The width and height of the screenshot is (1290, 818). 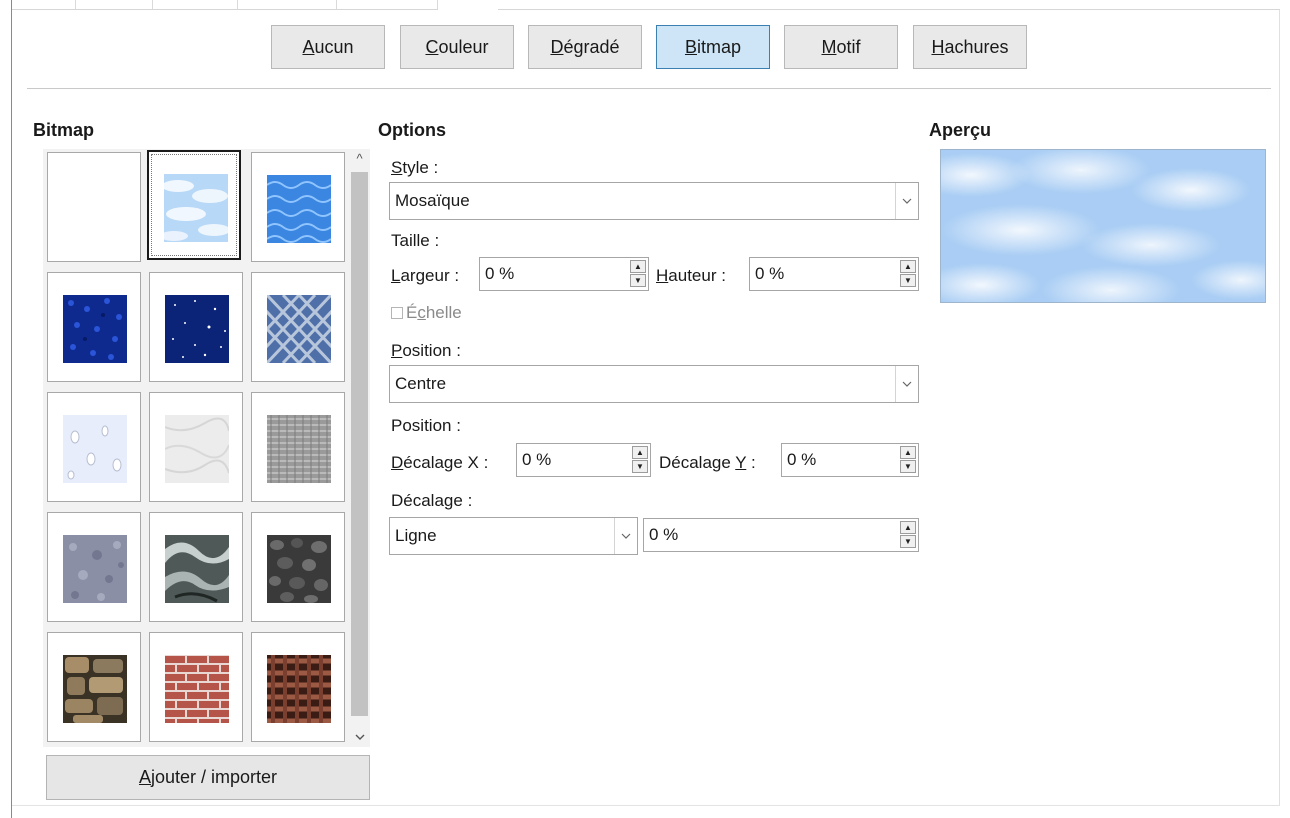 What do you see at coordinates (468, 5) in the screenshot?
I see `tab-active` at bounding box center [468, 5].